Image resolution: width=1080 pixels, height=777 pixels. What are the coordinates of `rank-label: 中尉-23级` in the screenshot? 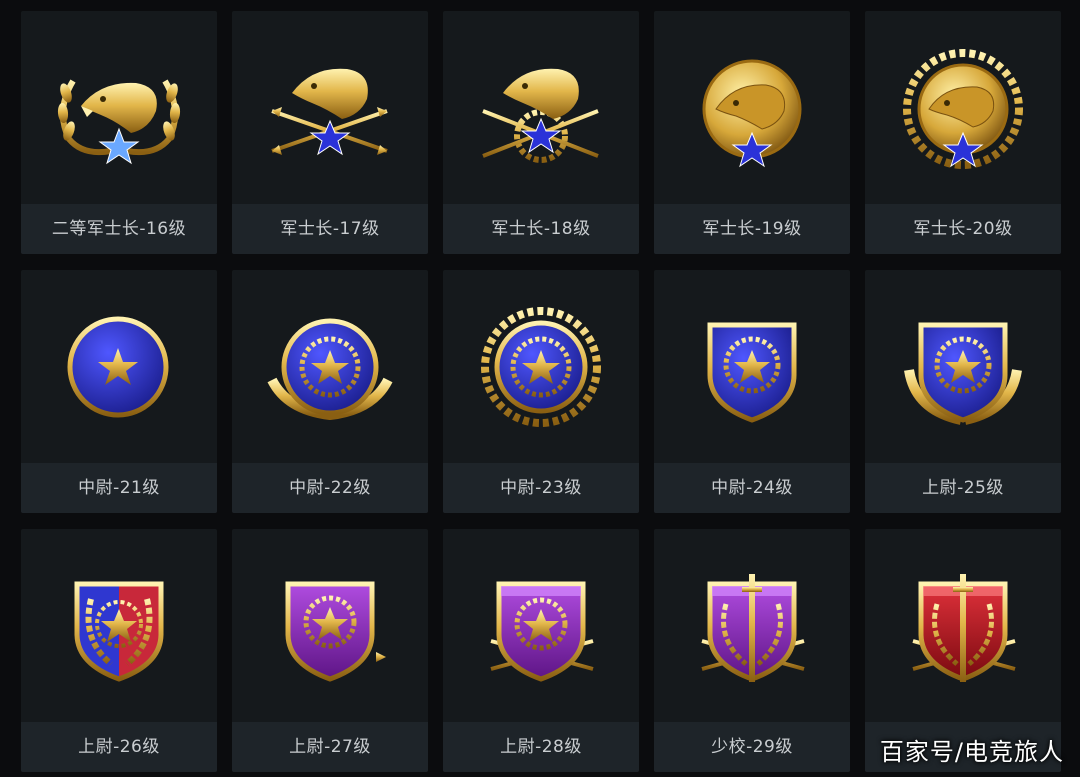 It's located at (541, 488).